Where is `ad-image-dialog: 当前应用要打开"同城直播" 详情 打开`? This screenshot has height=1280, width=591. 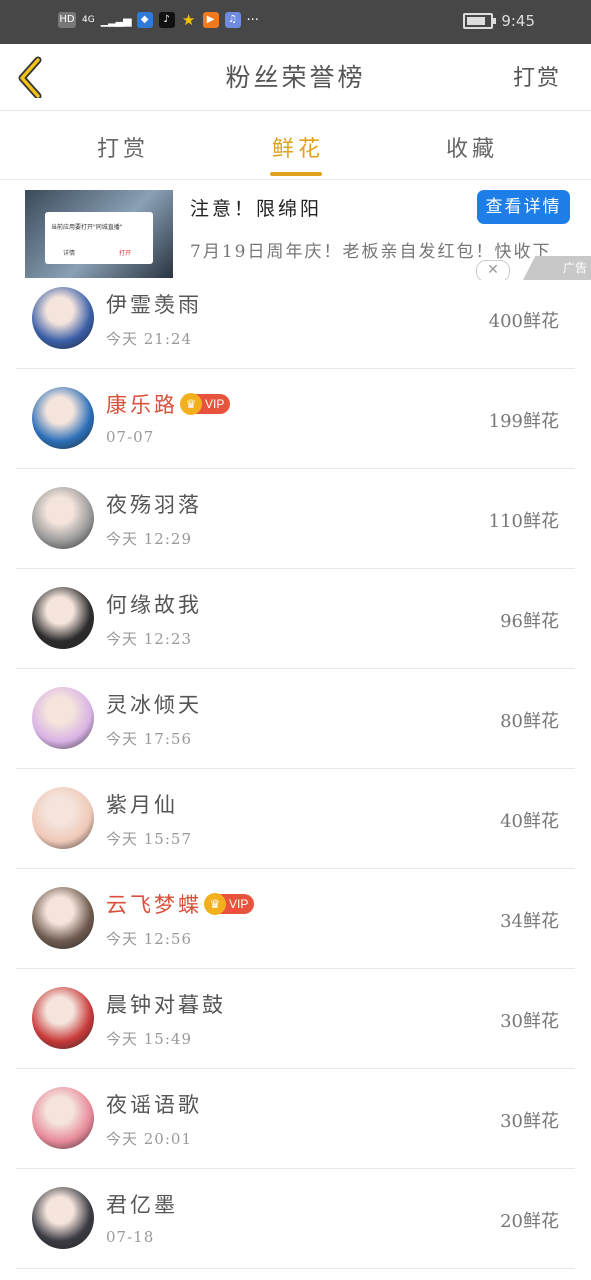 ad-image-dialog: 当前应用要打开"同城直播" 详情 打开 is located at coordinates (99, 238).